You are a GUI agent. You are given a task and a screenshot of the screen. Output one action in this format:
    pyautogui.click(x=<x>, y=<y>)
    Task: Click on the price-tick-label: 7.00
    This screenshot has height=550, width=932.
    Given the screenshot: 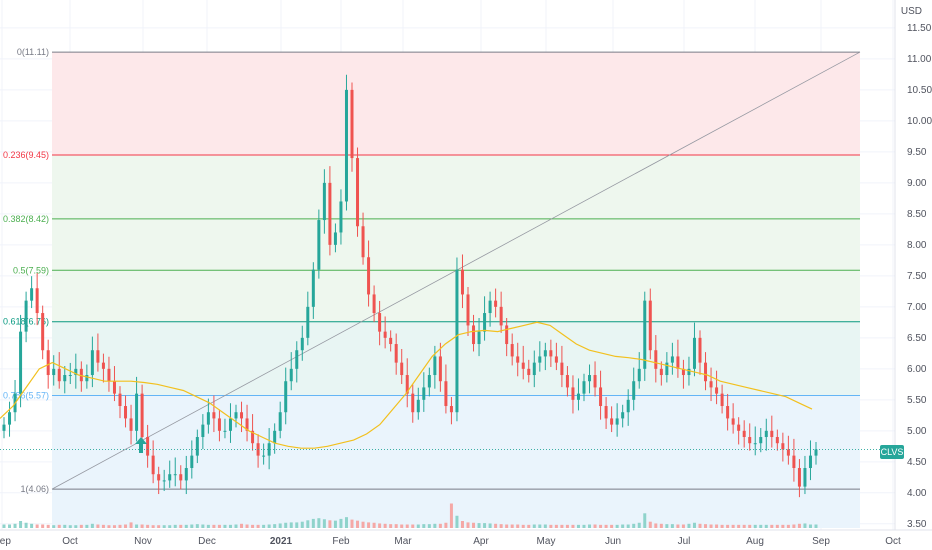 What is the action you would take?
    pyautogui.click(x=917, y=307)
    